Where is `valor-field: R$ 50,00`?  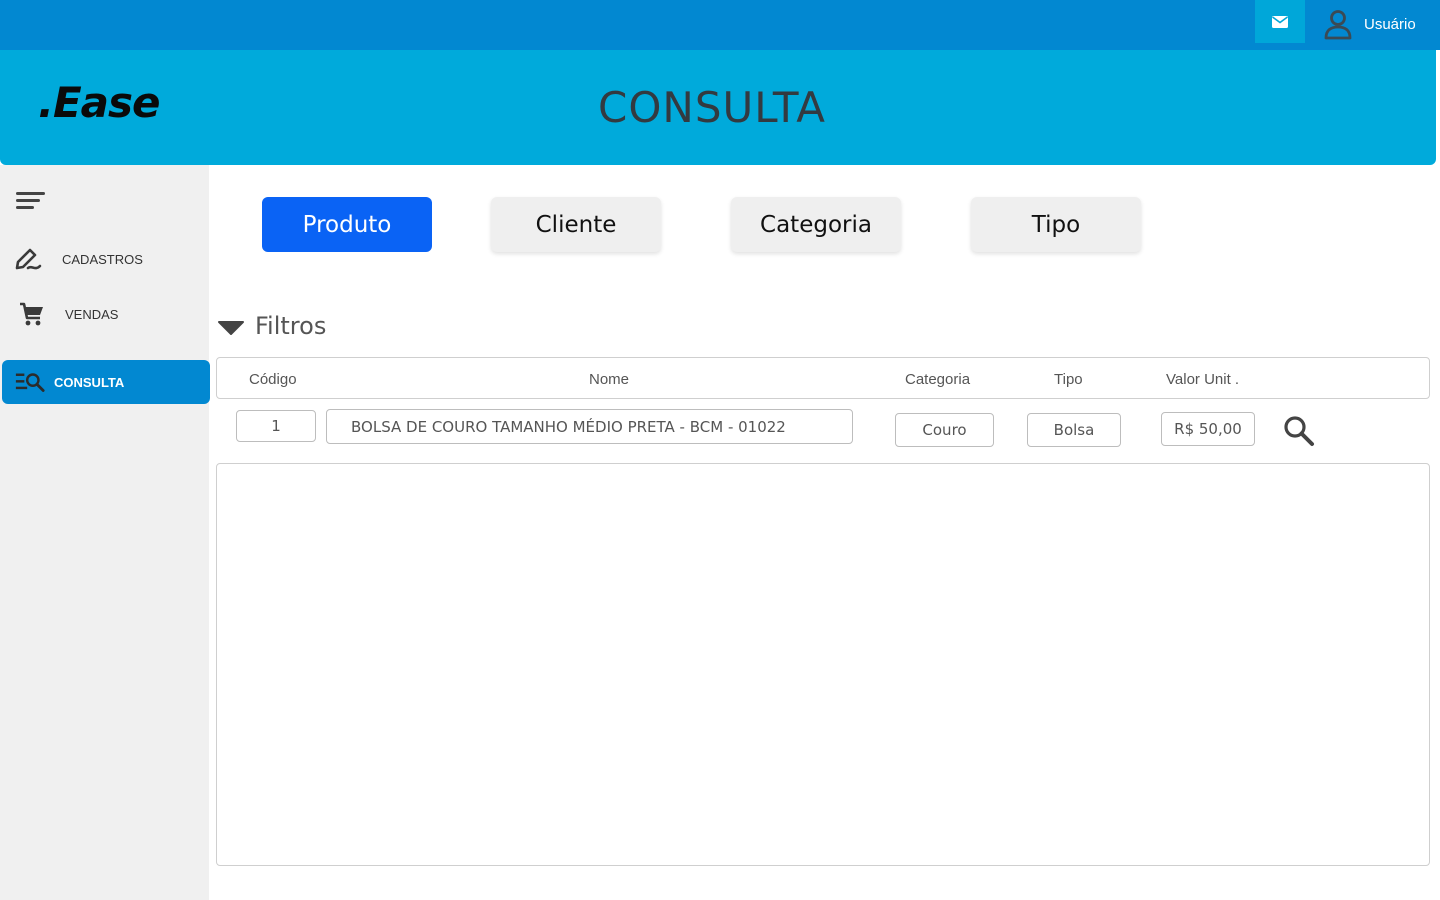 valor-field: R$ 50,00 is located at coordinates (1208, 429).